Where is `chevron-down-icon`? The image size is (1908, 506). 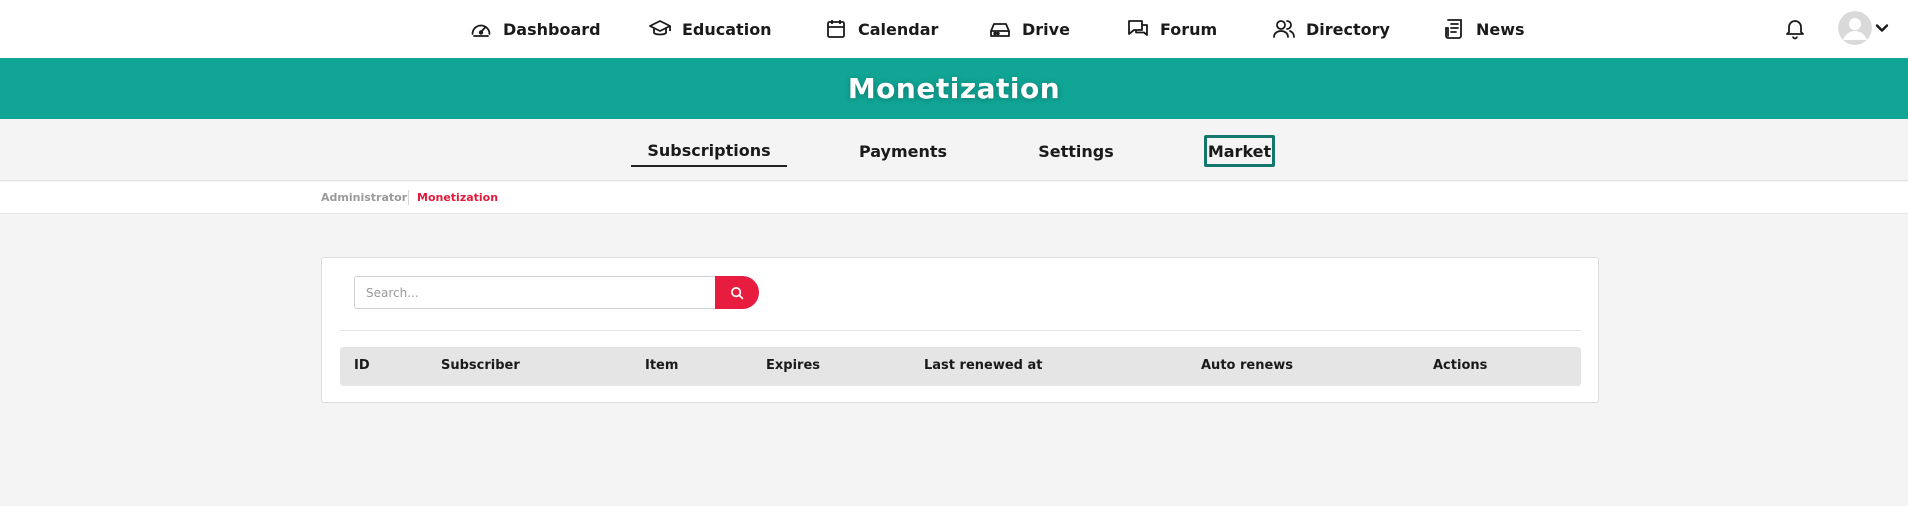
chevron-down-icon is located at coordinates (1882, 28).